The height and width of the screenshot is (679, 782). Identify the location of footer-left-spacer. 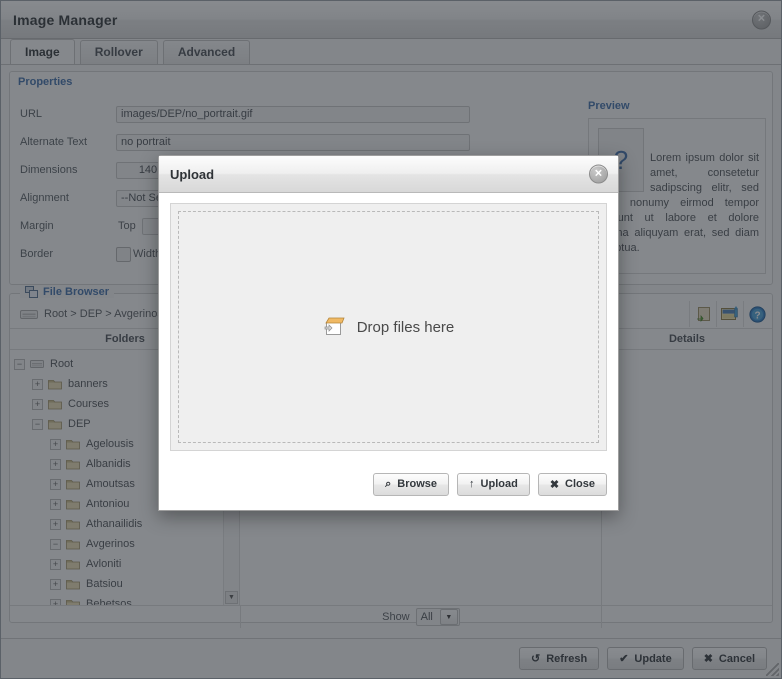
(125, 617).